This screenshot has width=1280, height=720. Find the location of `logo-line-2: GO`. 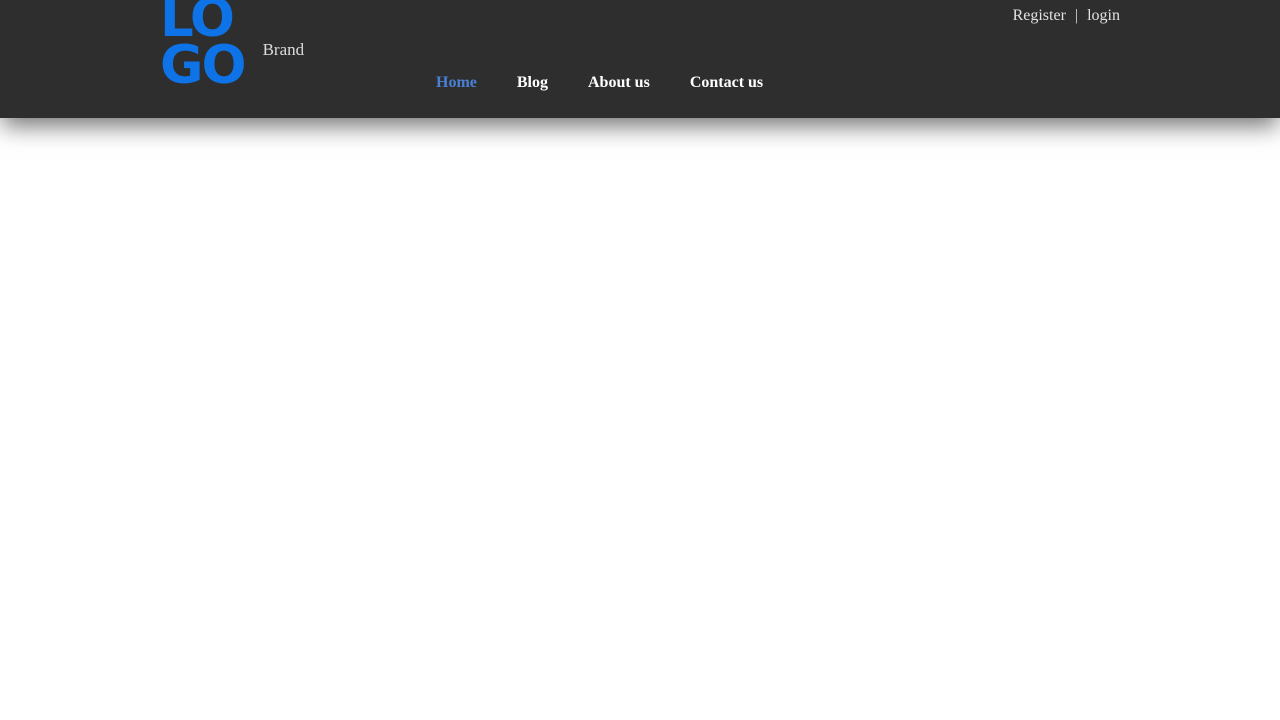

logo-line-2: GO is located at coordinates (203, 65).